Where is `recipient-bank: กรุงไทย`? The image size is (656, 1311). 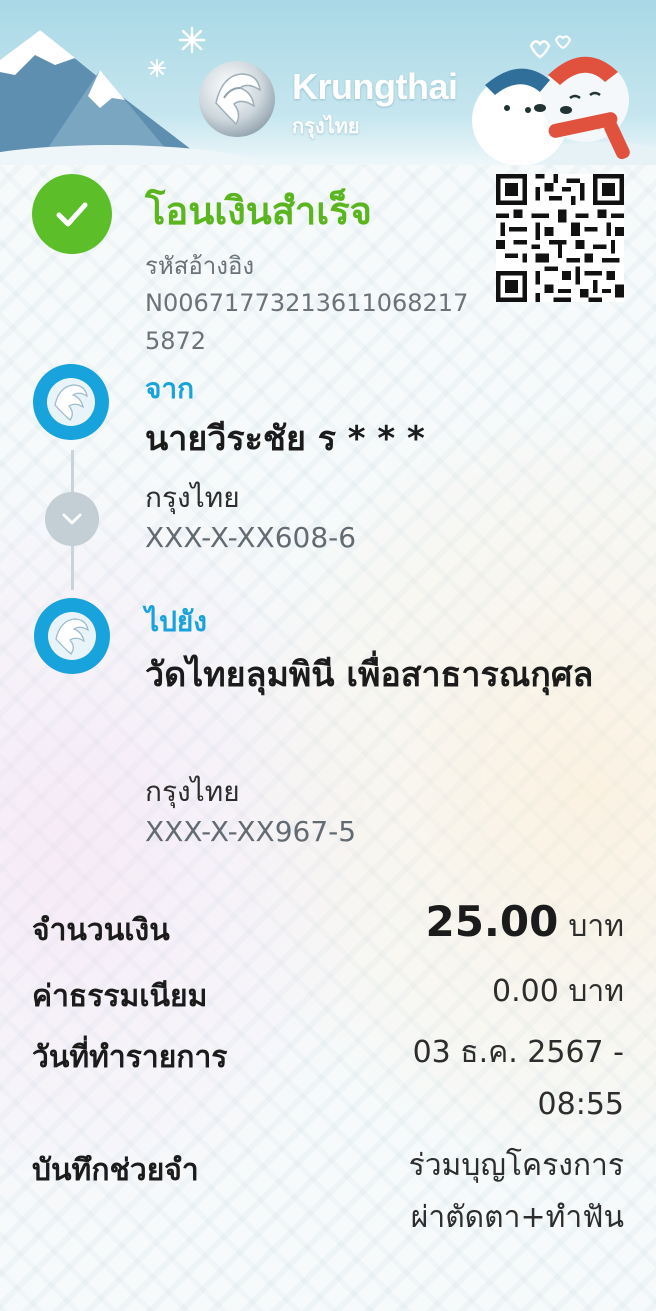
recipient-bank: กรุงไทย is located at coordinates (192, 791).